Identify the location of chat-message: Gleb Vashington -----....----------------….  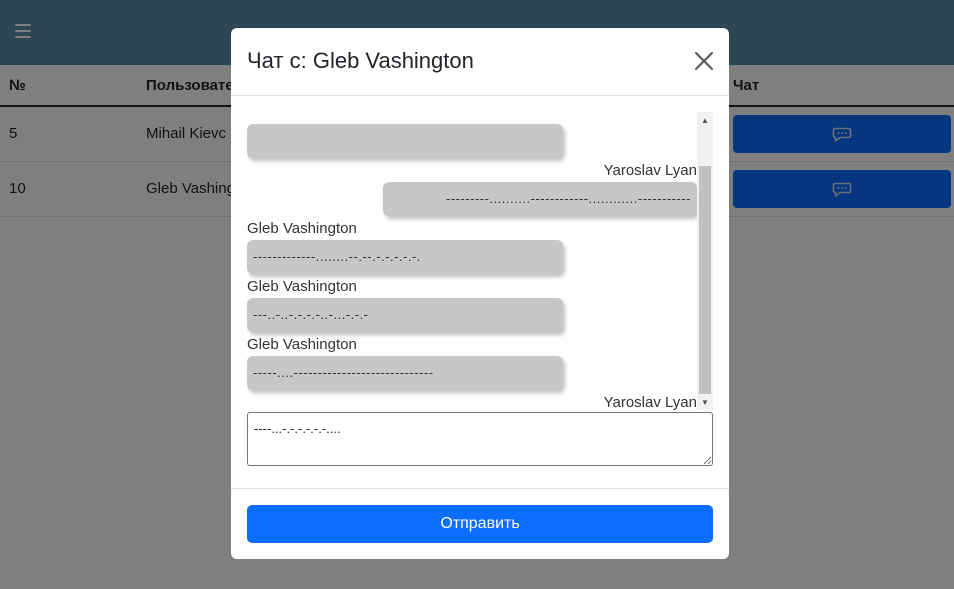
(472, 365).